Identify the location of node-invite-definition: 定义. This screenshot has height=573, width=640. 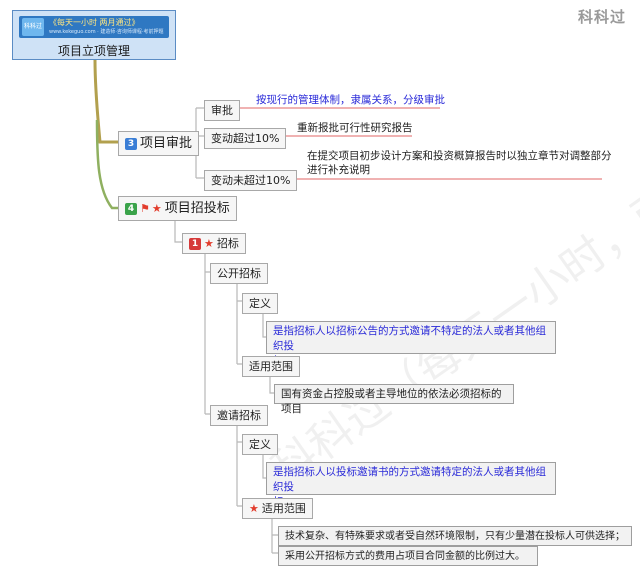
(260, 444).